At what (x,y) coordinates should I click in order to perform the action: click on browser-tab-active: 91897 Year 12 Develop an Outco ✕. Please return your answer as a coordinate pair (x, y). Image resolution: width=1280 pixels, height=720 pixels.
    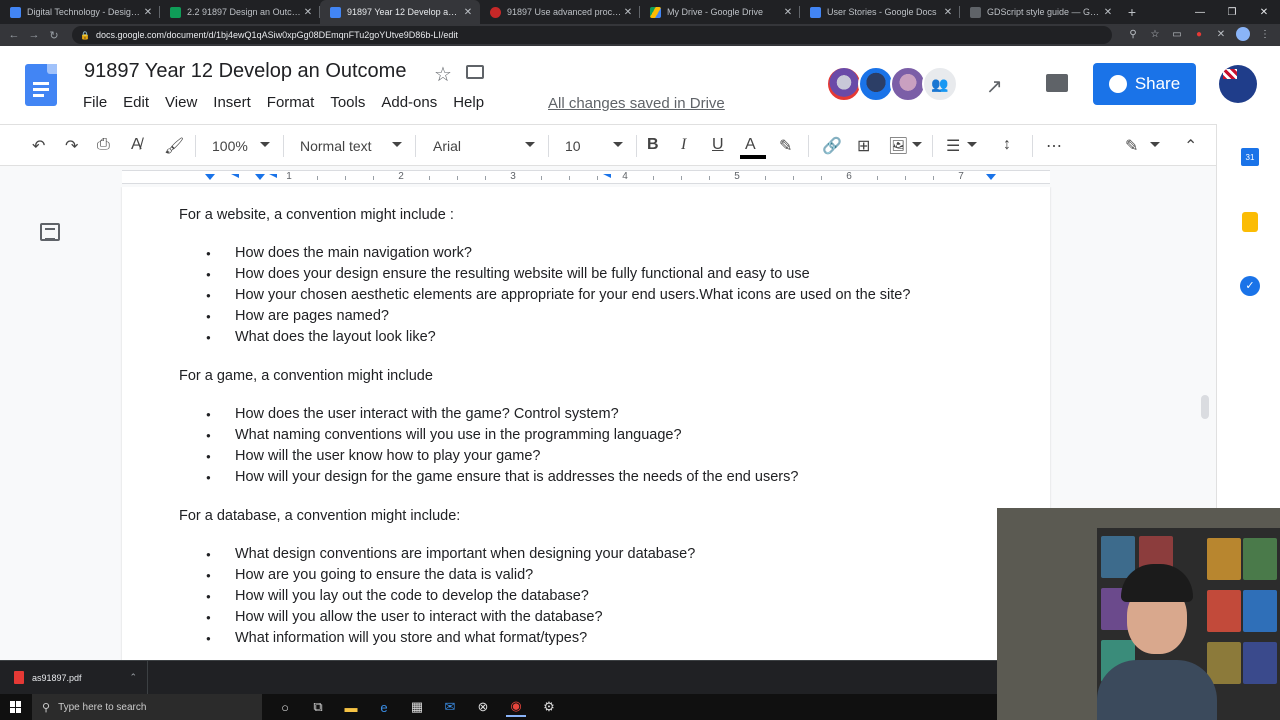
    Looking at the image, I should click on (400, 12).